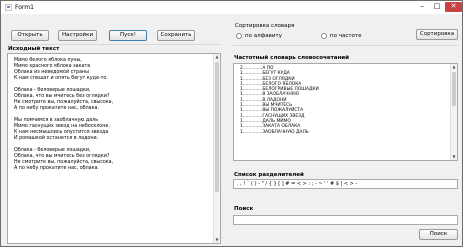 Image resolution: width=463 pixels, height=247 pixels. What do you see at coordinates (217, 127) in the screenshot?
I see `scroll-thumb` at bounding box center [217, 127].